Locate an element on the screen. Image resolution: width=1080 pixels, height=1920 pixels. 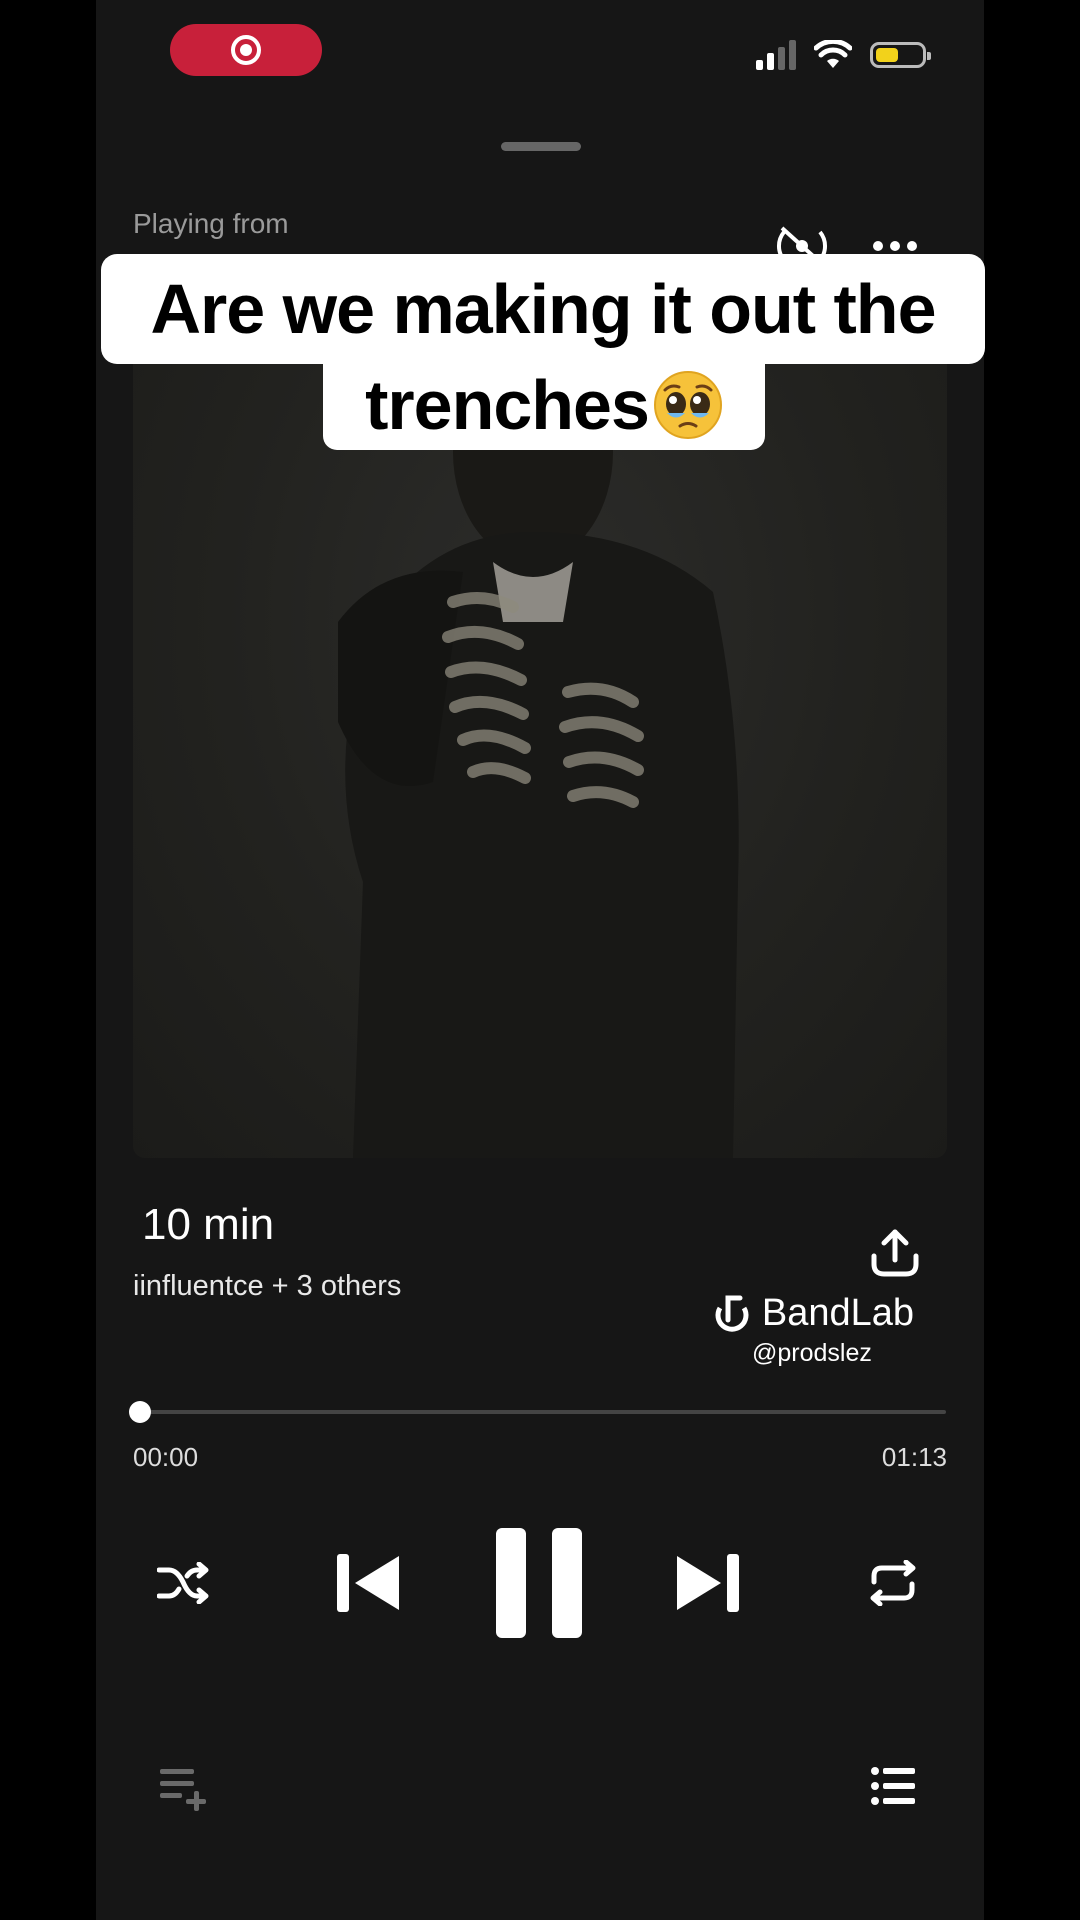
elapsed-time: 00:00 is located at coordinates (166, 1457).